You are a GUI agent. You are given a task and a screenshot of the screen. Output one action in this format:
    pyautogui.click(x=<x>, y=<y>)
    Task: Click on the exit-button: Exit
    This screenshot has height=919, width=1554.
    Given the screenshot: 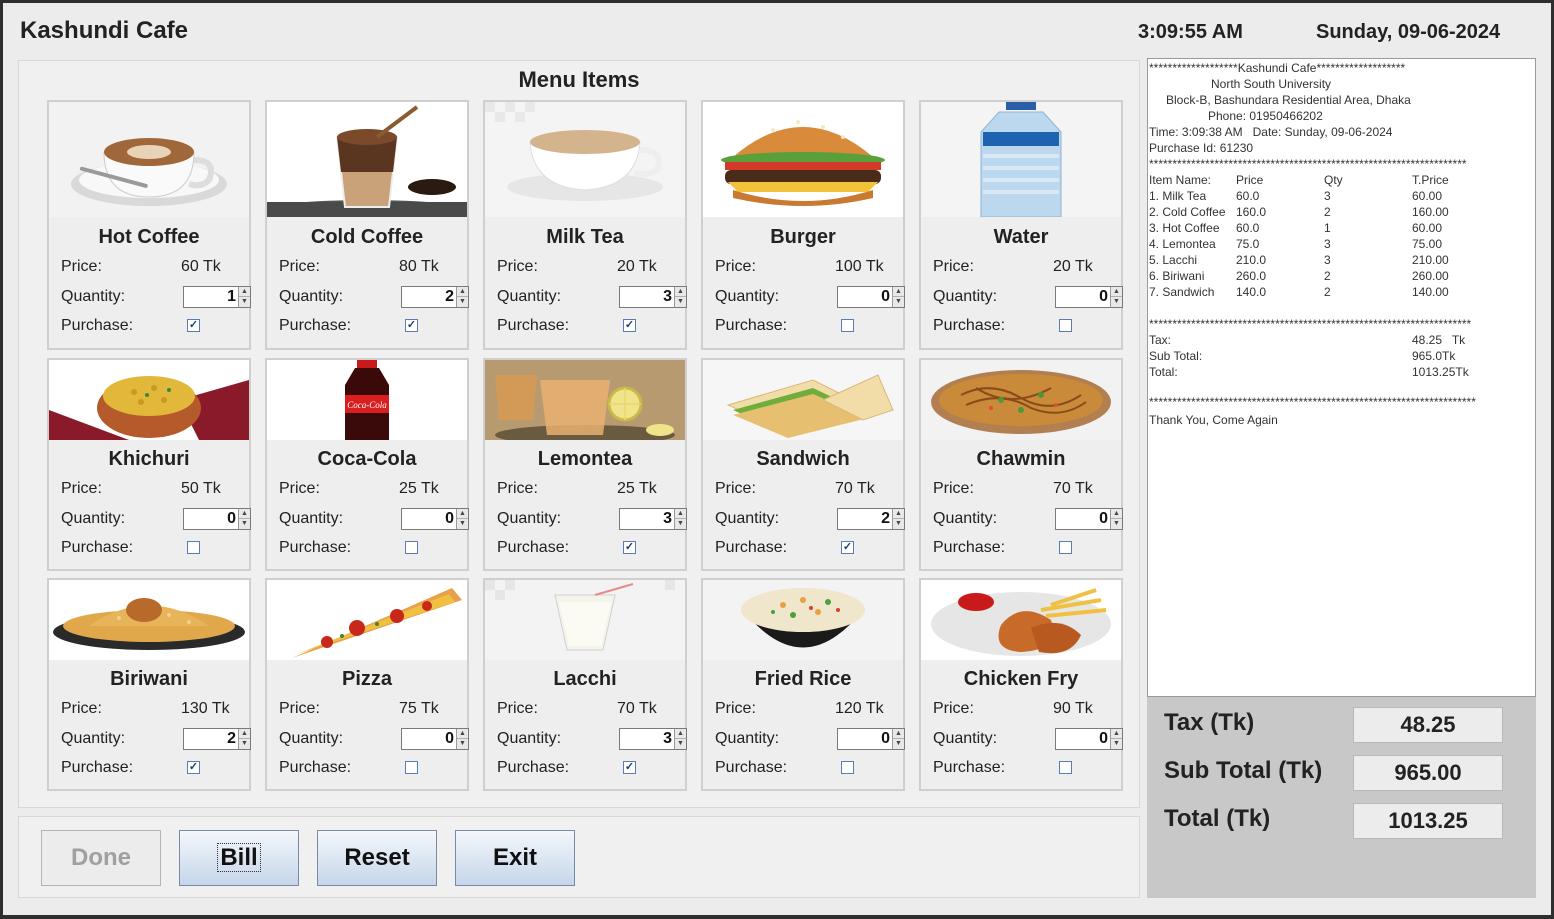 What is the action you would take?
    pyautogui.click(x=515, y=858)
    